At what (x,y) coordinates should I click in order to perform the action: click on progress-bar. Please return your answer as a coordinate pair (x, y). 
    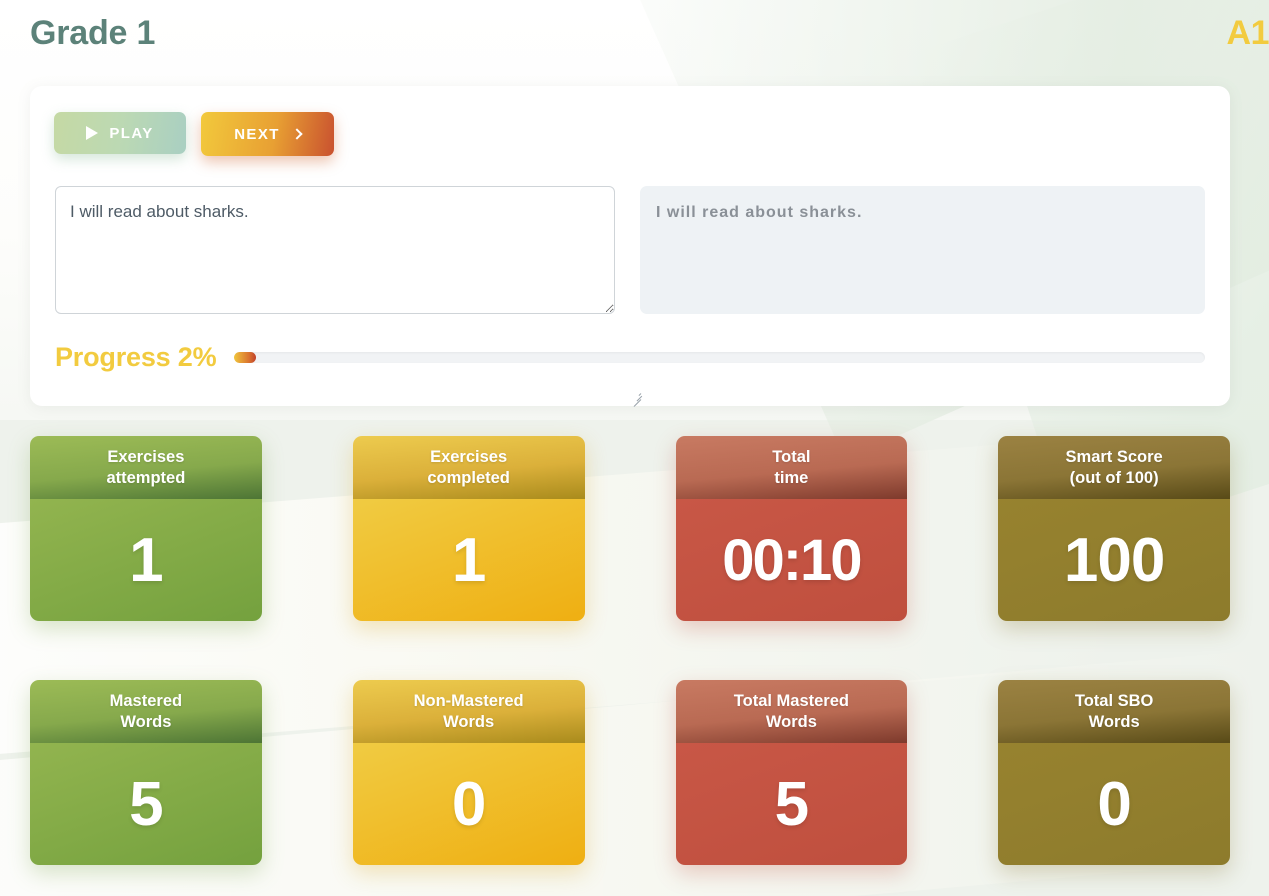
    Looking at the image, I should click on (719, 357).